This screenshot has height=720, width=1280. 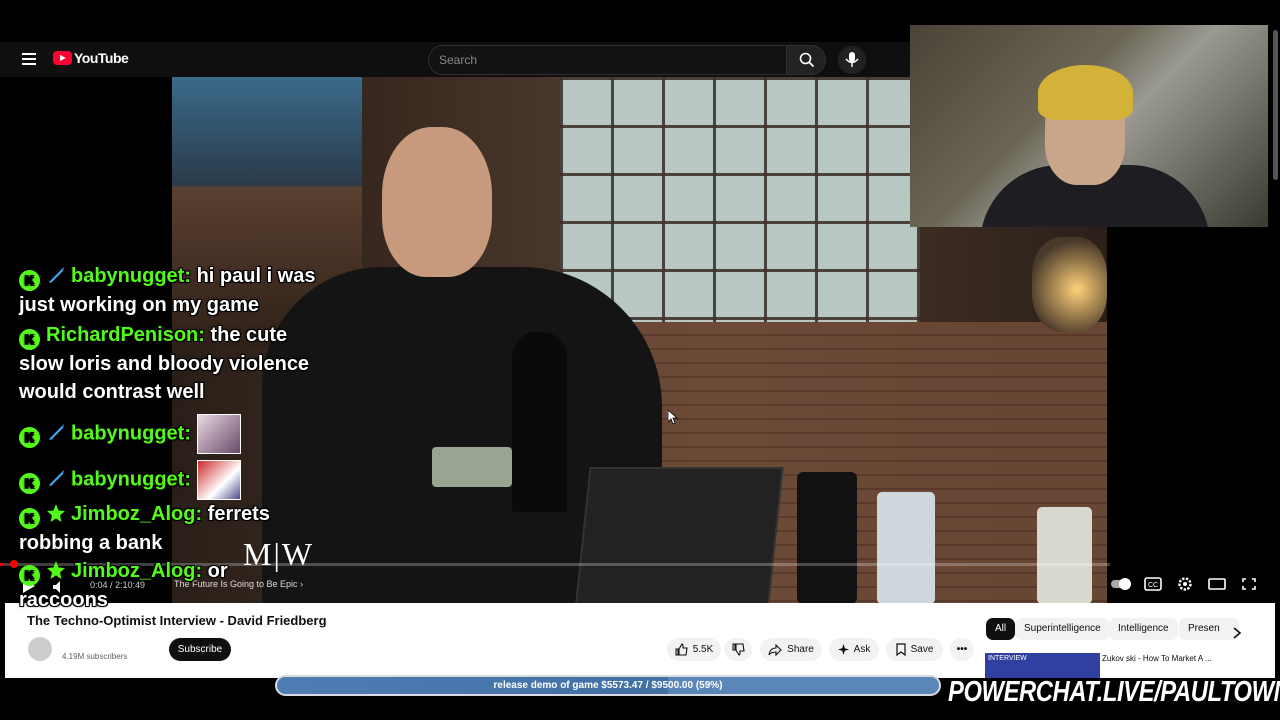 What do you see at coordinates (1209, 629) in the screenshot?
I see `chip-presen: Presen` at bounding box center [1209, 629].